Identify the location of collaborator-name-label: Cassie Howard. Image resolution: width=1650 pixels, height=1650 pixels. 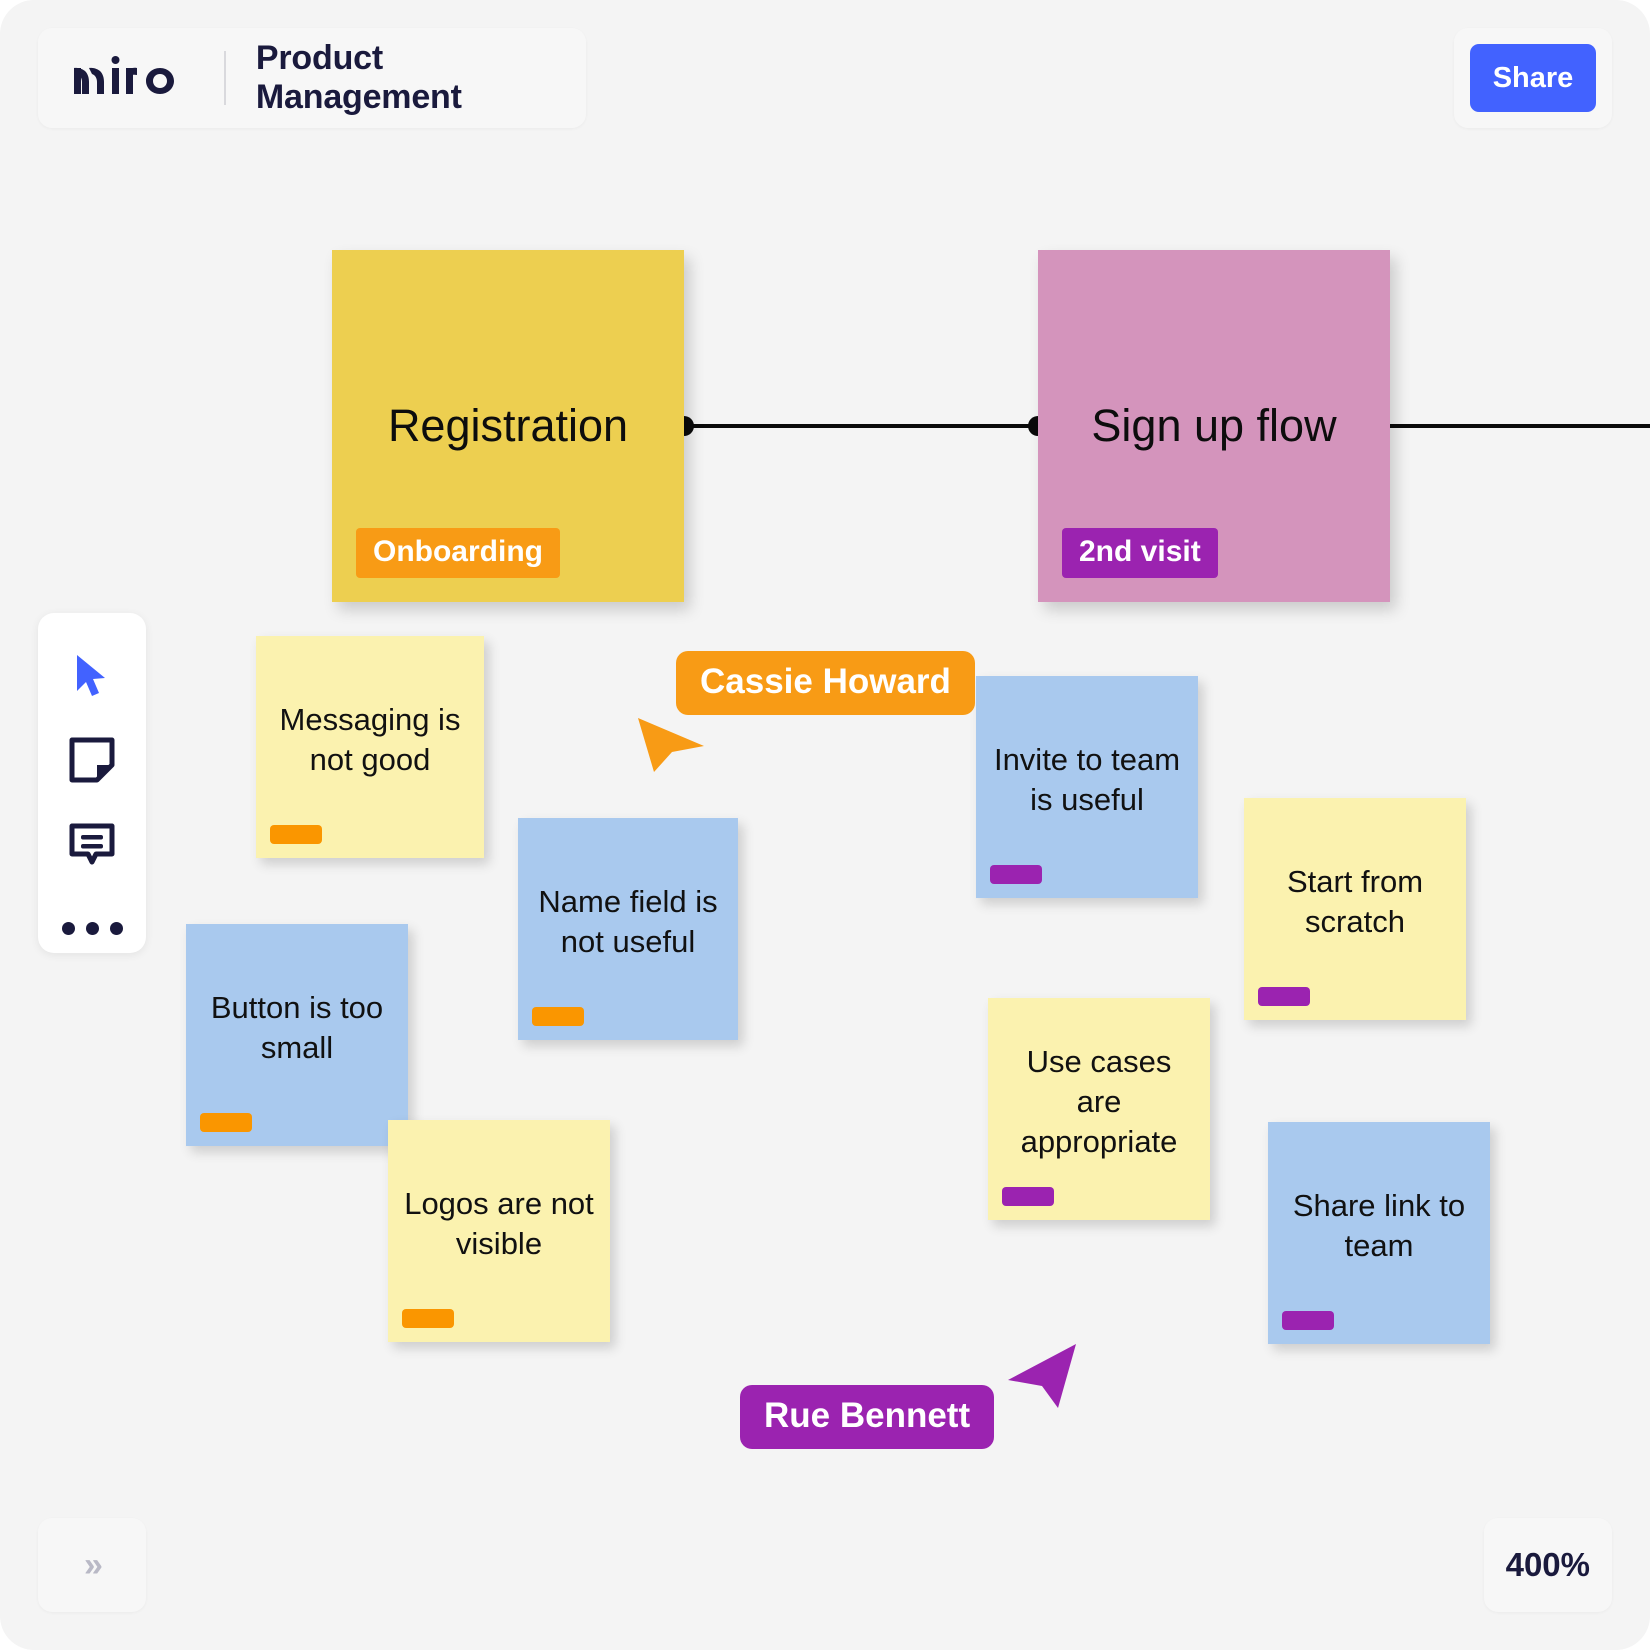
(825, 683).